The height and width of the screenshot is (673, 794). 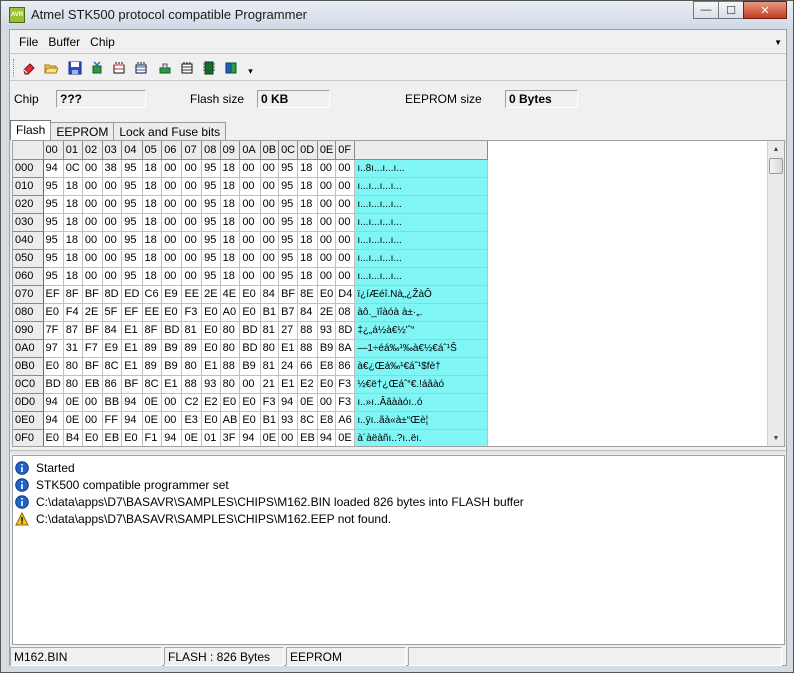 I want to click on menu-buffer: Buffer, so click(x=64, y=42).